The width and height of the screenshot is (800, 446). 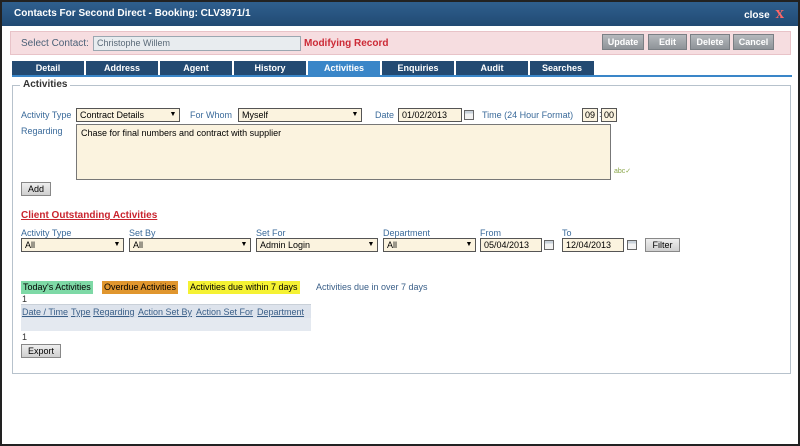 What do you see at coordinates (429, 245) in the screenshot?
I see `department-select: All ▼` at bounding box center [429, 245].